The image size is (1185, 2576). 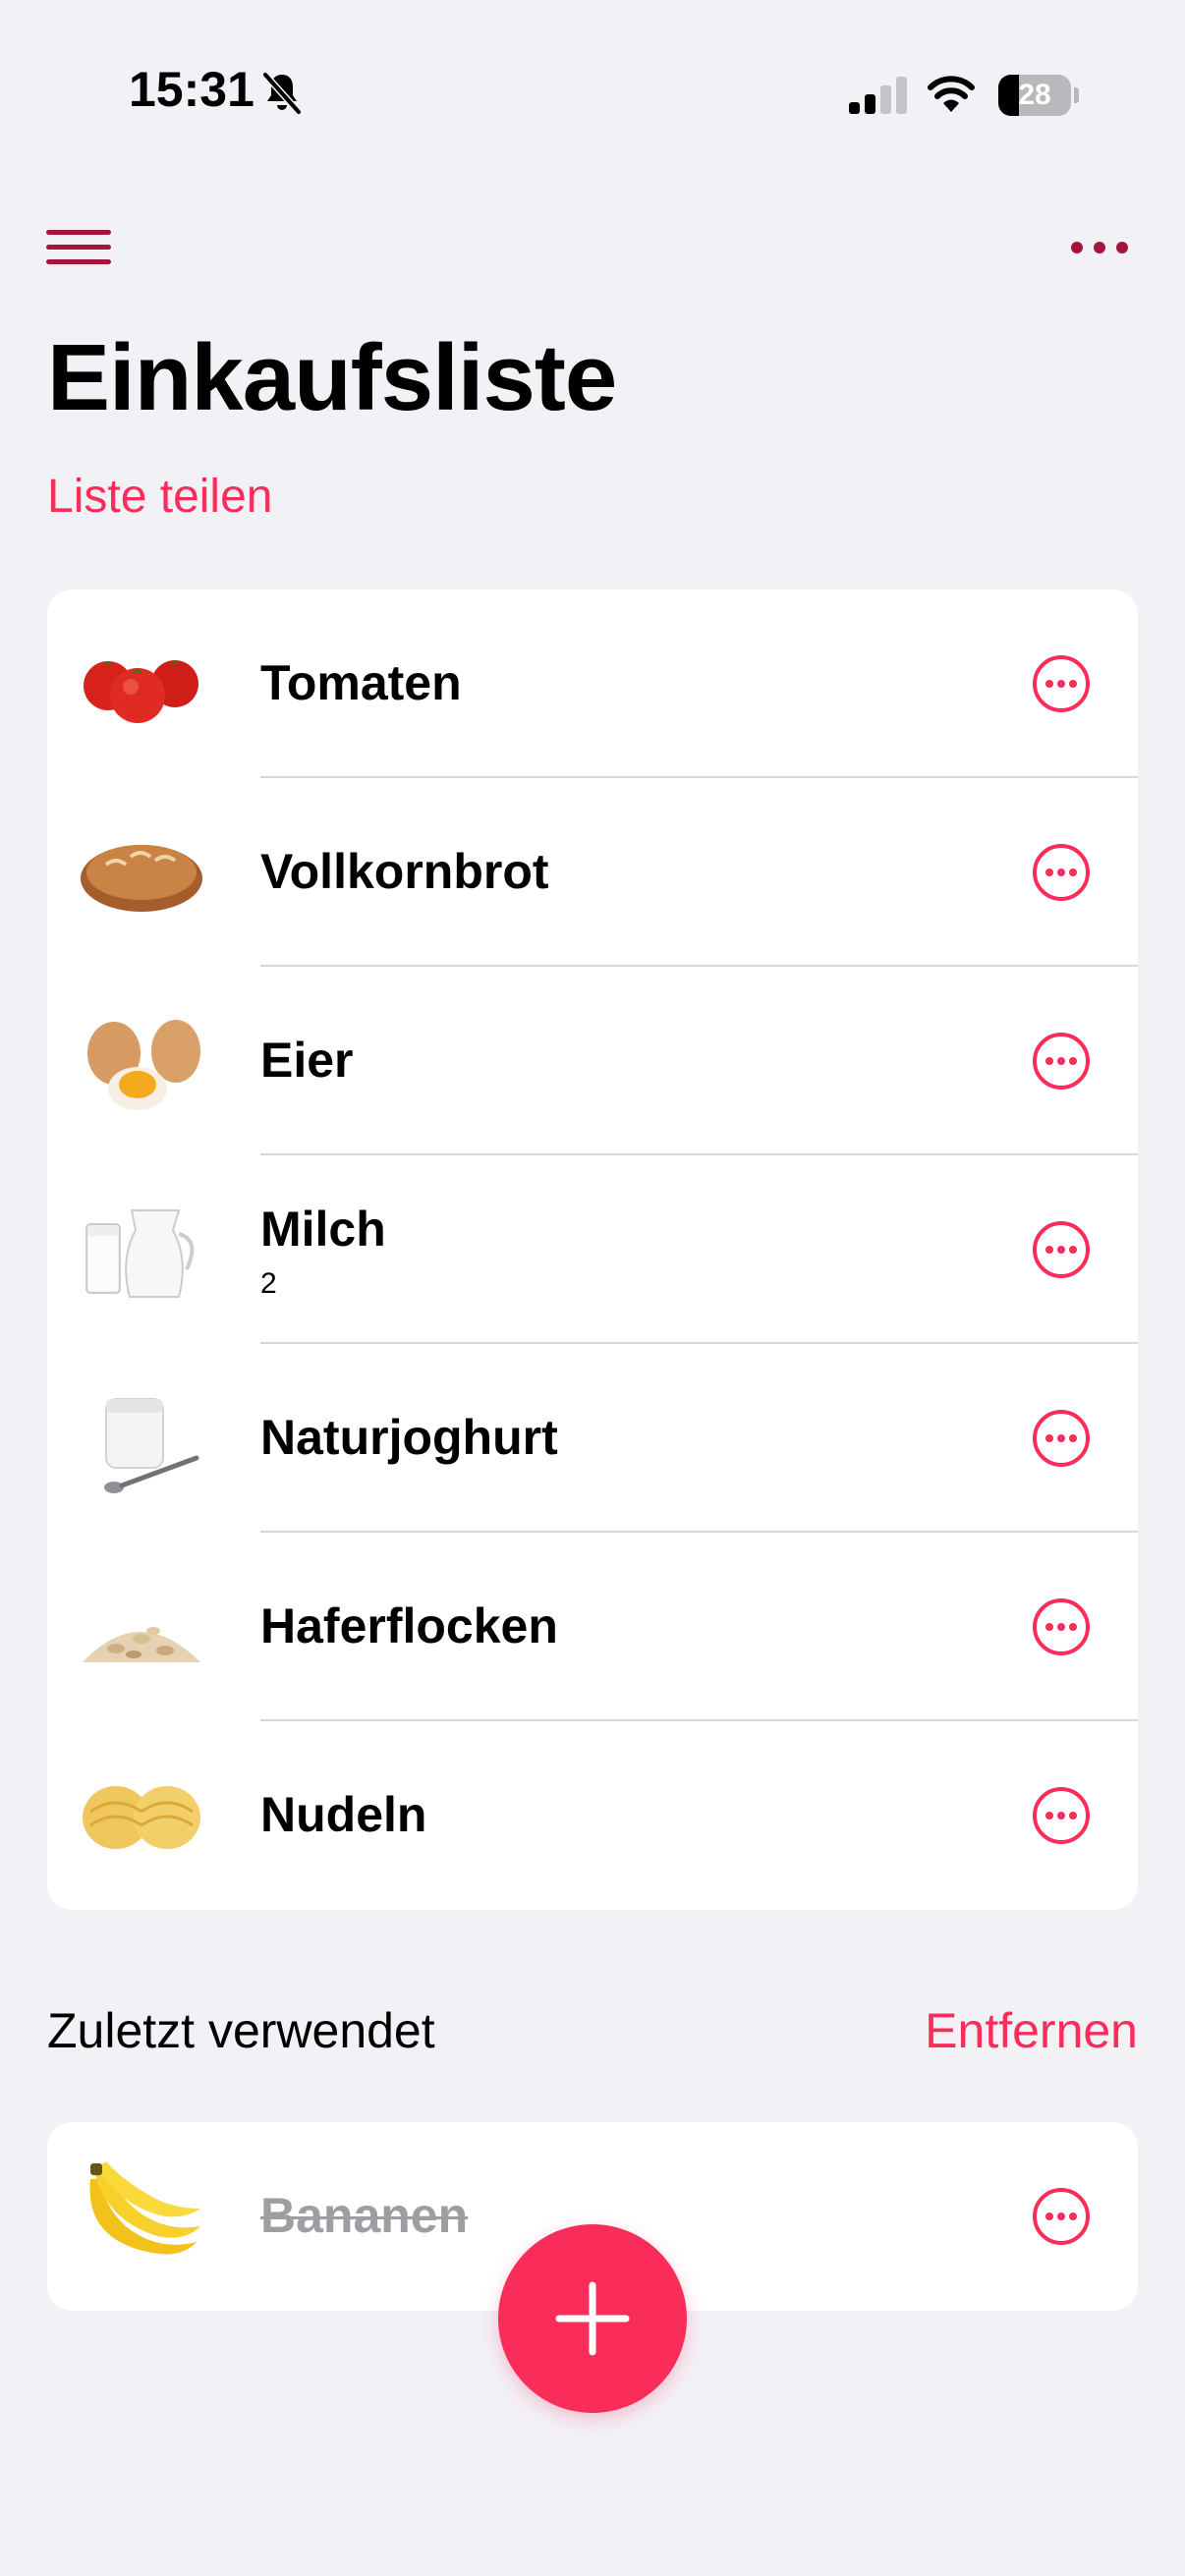 I want to click on tomatoes-image, so click(x=141, y=691).